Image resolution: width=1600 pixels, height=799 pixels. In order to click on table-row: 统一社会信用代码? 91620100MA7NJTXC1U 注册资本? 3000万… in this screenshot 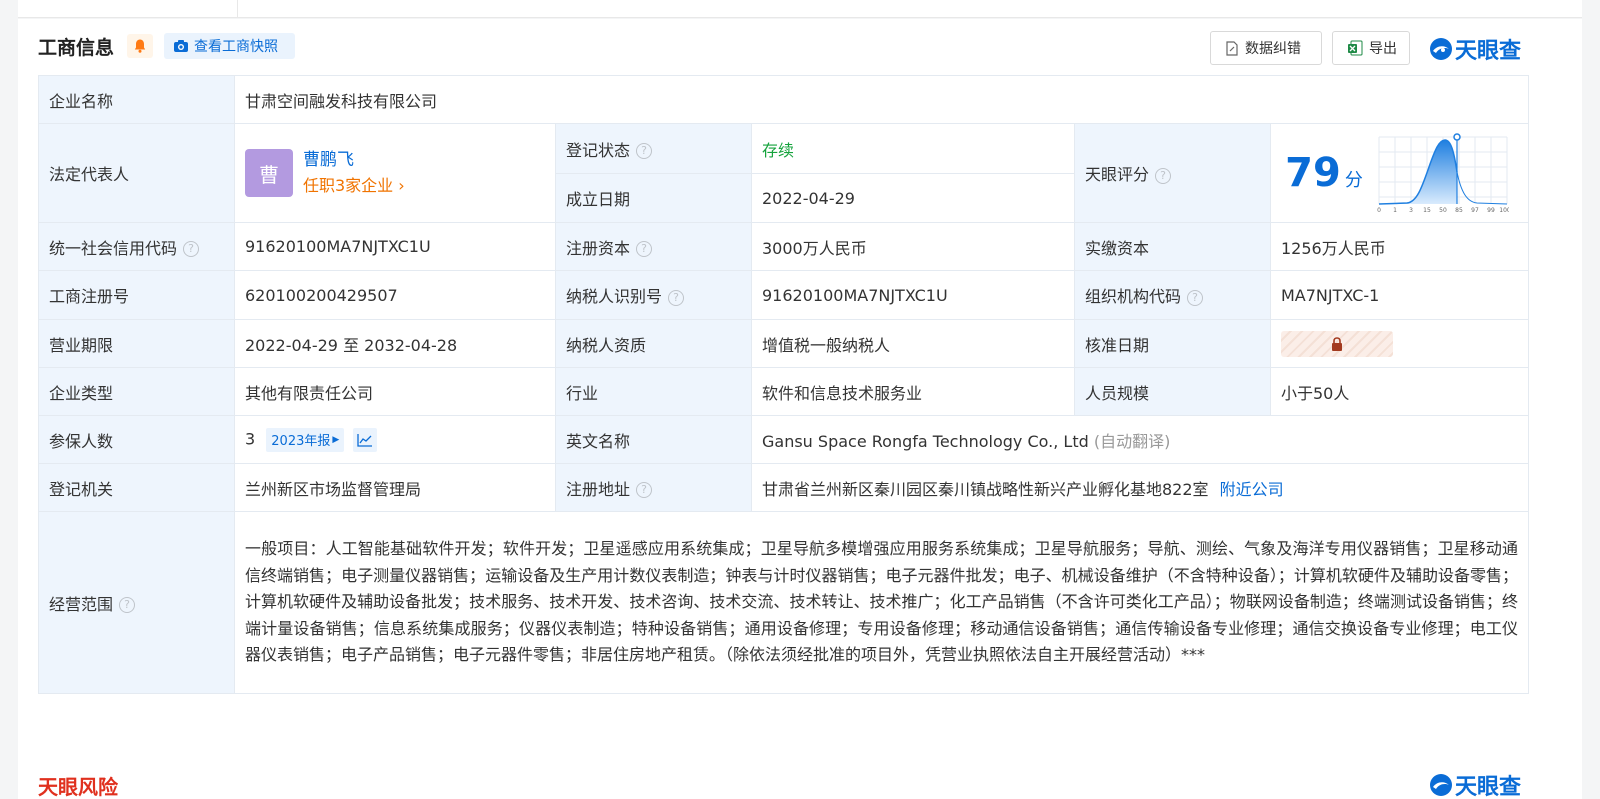, I will do `click(784, 246)`.